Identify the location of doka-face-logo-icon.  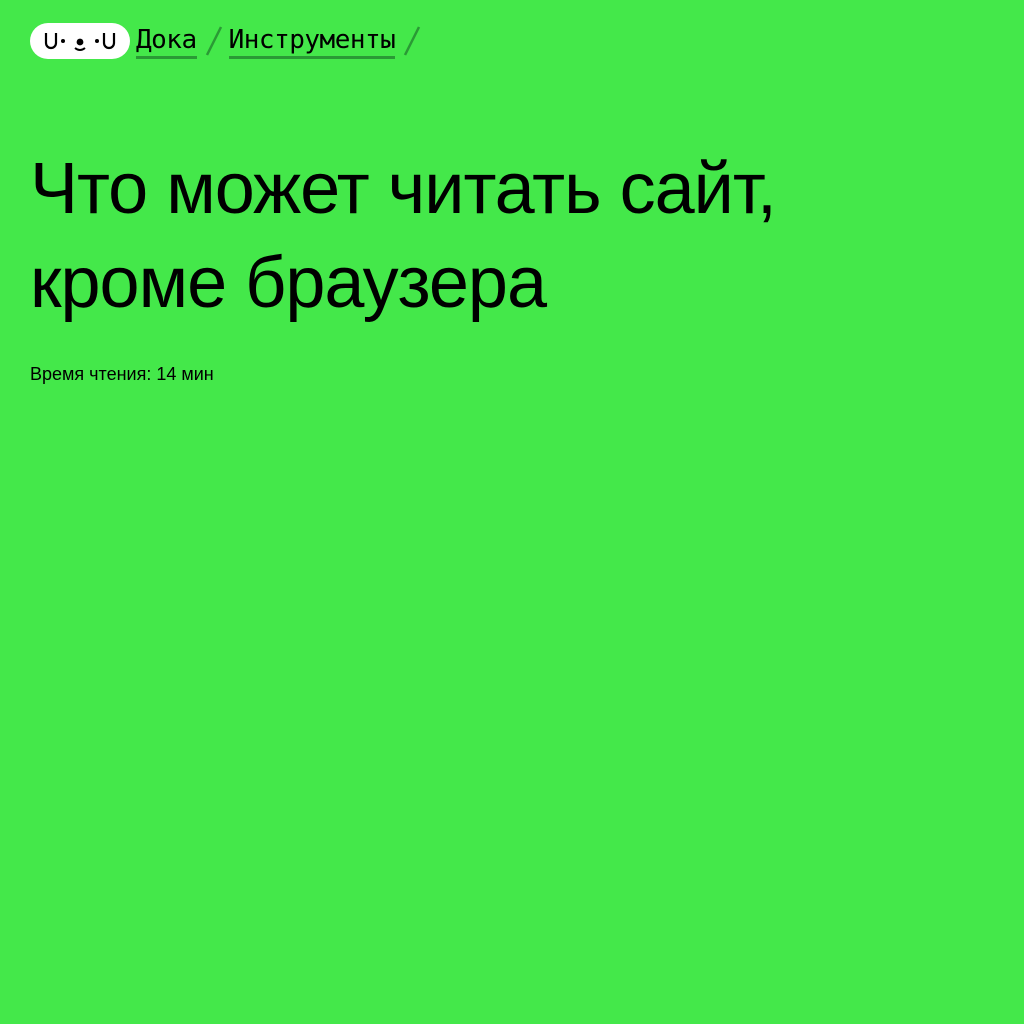
(80, 42).